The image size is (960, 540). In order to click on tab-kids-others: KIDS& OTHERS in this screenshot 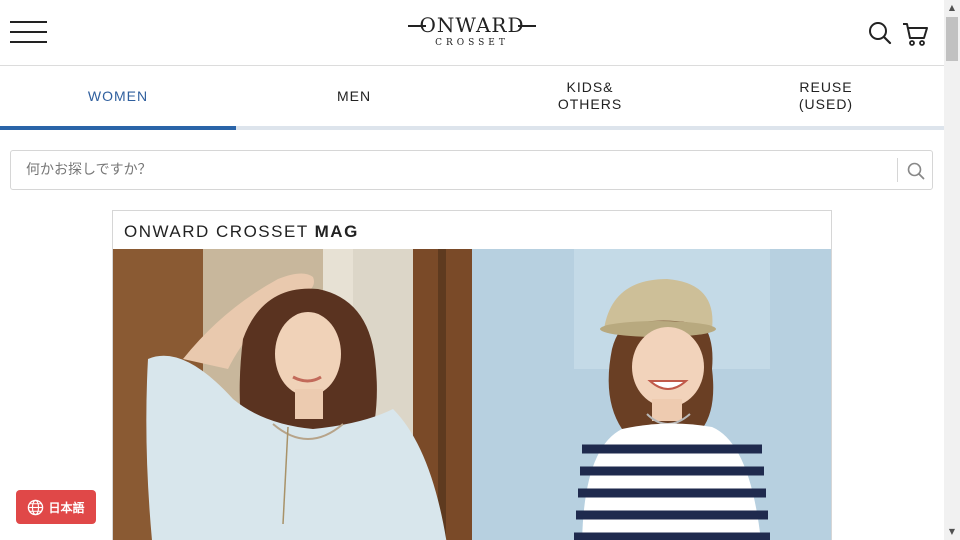, I will do `click(590, 98)`.